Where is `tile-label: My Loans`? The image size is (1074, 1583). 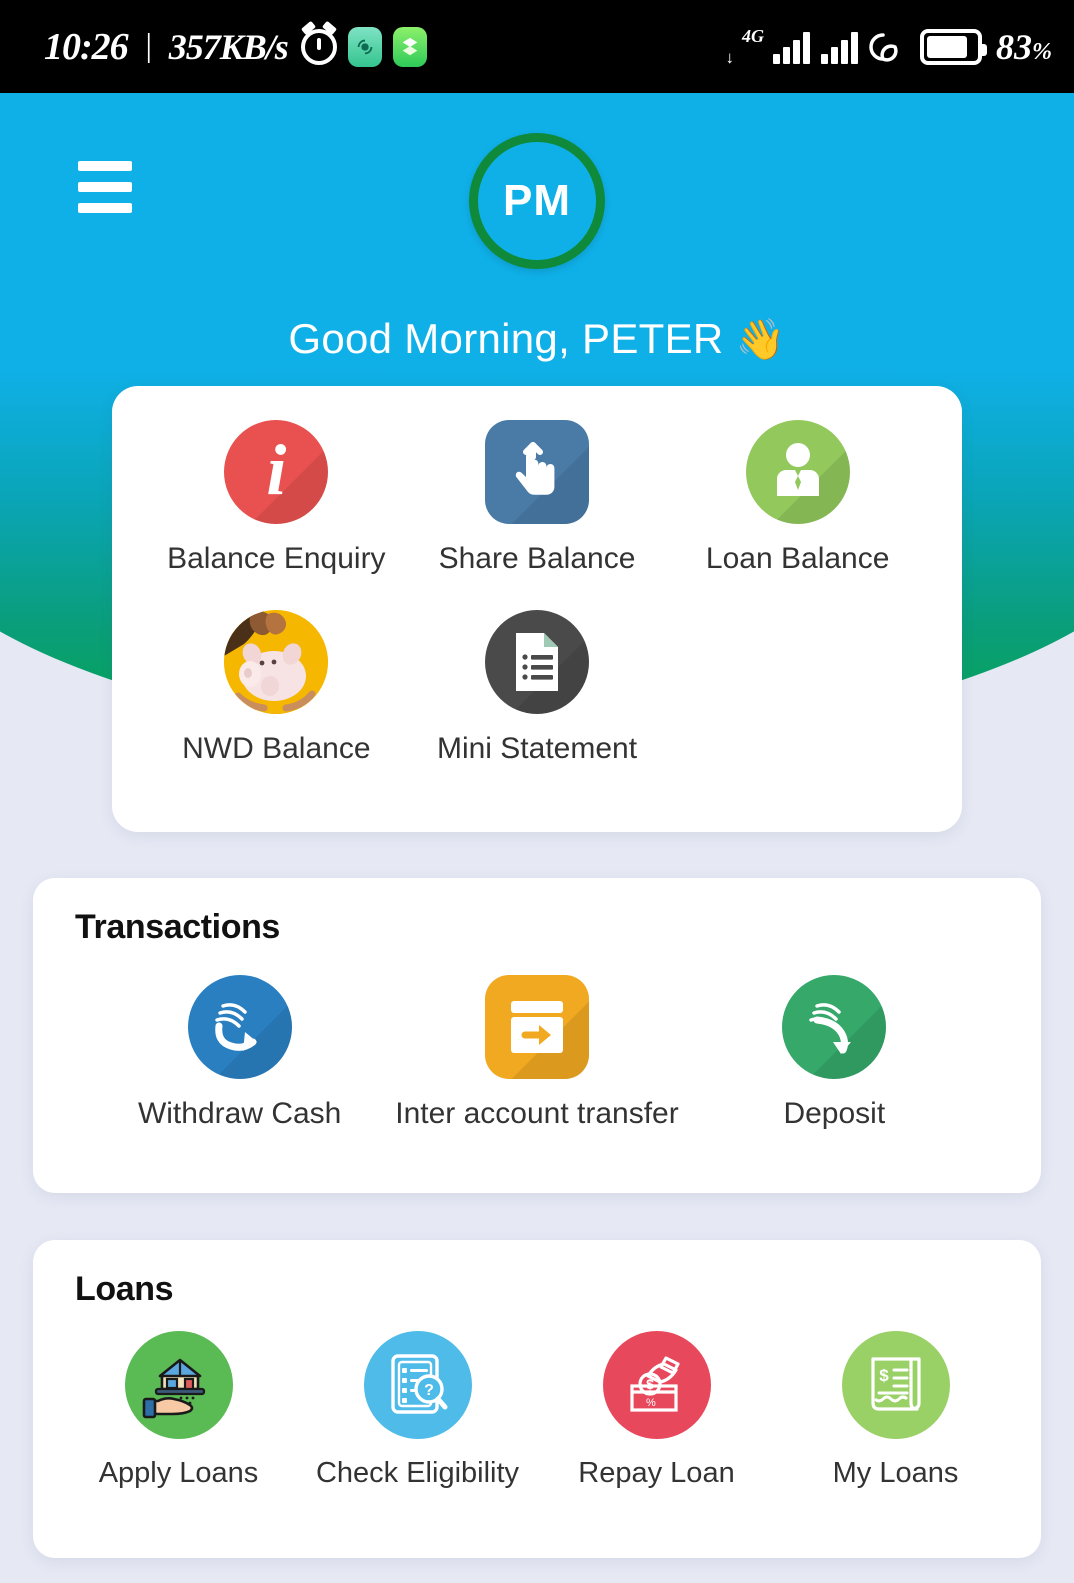 tile-label: My Loans is located at coordinates (895, 1473).